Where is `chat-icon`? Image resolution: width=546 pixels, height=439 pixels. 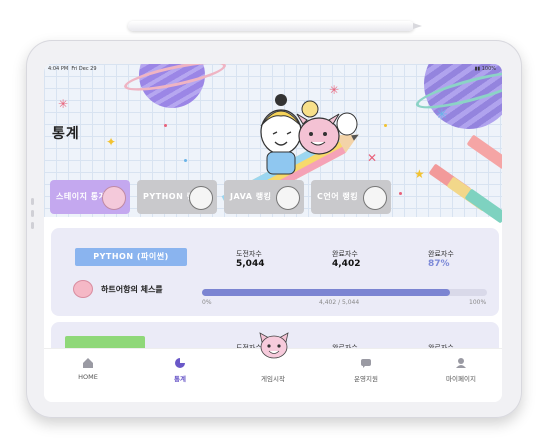
chat-icon is located at coordinates (366, 363).